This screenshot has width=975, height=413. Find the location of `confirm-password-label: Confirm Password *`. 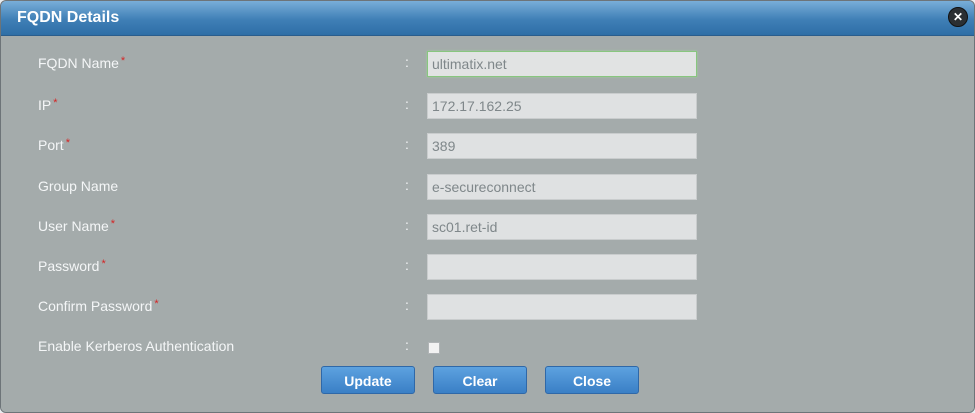

confirm-password-label: Confirm Password * is located at coordinates (98, 306).